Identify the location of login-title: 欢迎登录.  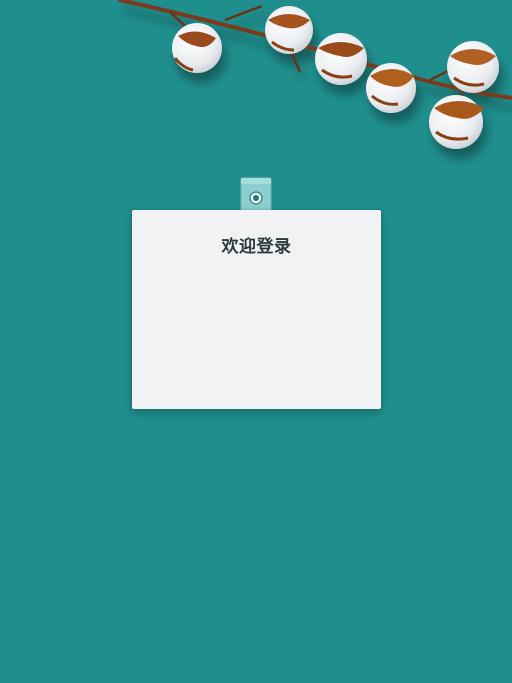
(256, 247).